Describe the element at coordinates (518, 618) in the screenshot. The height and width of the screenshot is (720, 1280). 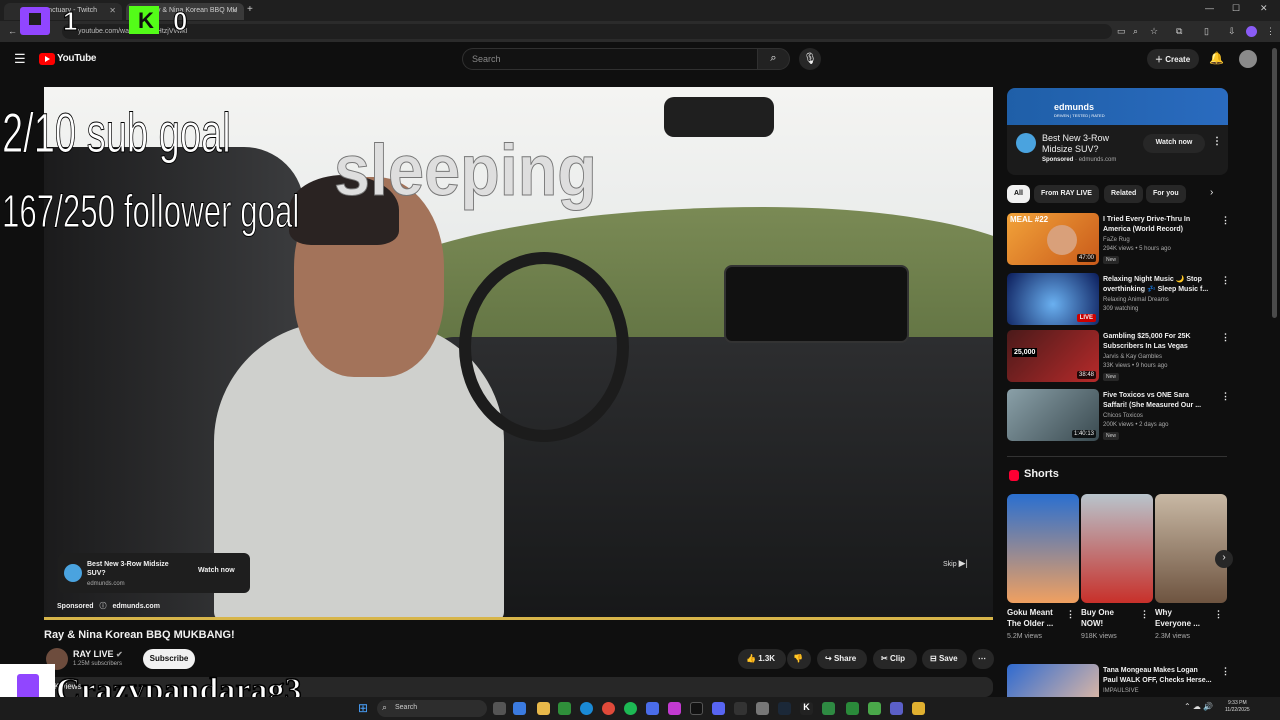
I see `ad-progress-bar` at that location.